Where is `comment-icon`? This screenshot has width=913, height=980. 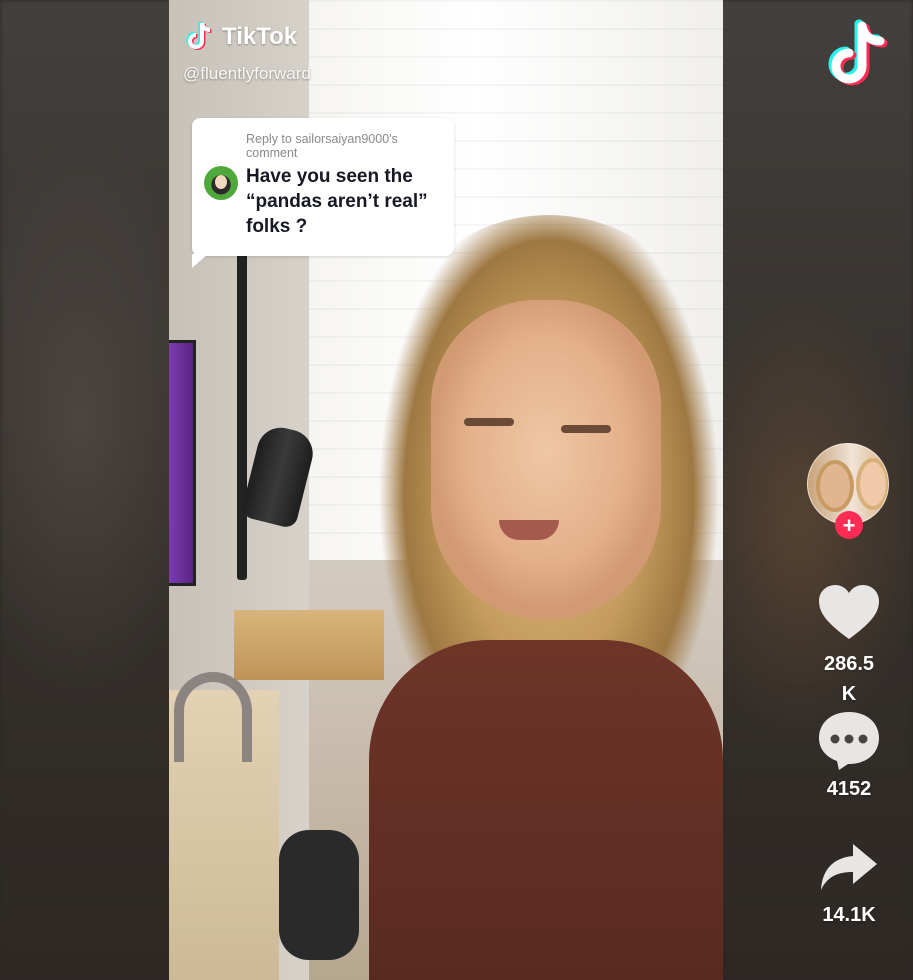
comment-icon is located at coordinates (849, 740).